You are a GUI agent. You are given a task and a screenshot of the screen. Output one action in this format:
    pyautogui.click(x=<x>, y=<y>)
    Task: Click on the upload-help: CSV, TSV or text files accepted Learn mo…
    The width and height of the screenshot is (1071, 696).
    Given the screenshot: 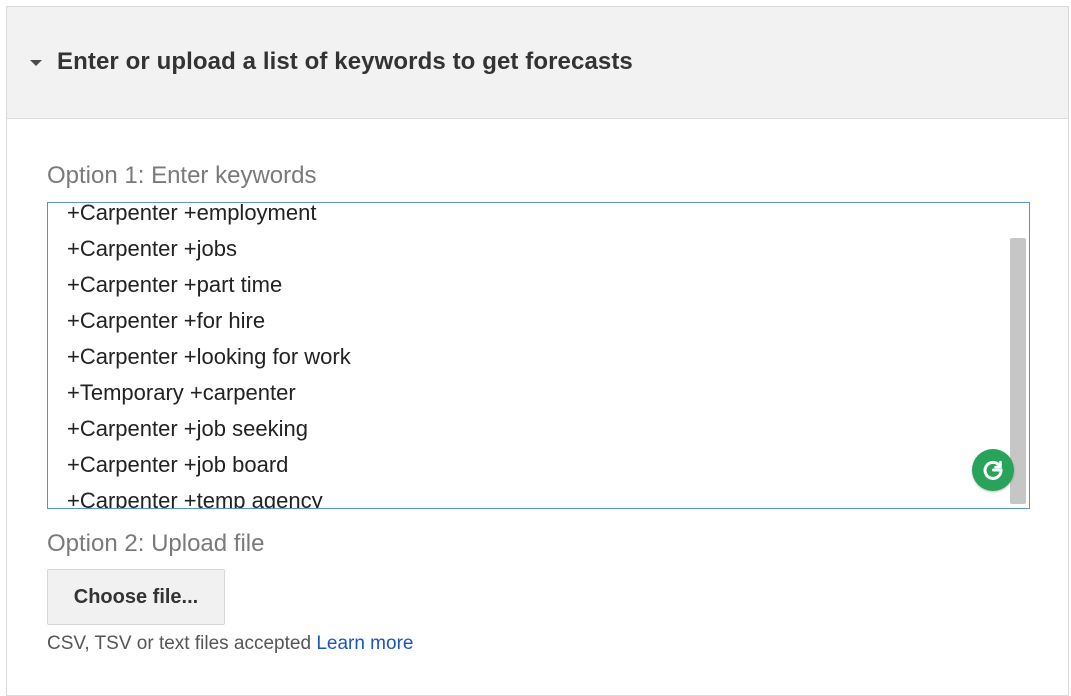 What is the action you would take?
    pyautogui.click(x=230, y=644)
    